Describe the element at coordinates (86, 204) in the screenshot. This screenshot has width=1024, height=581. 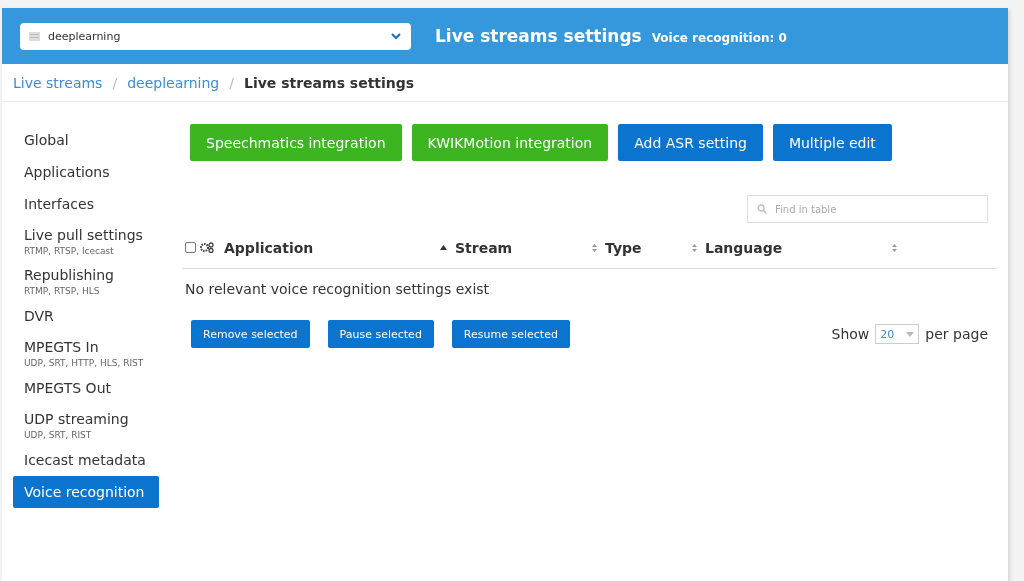
I see `sidebar-item: Interfaces` at that location.